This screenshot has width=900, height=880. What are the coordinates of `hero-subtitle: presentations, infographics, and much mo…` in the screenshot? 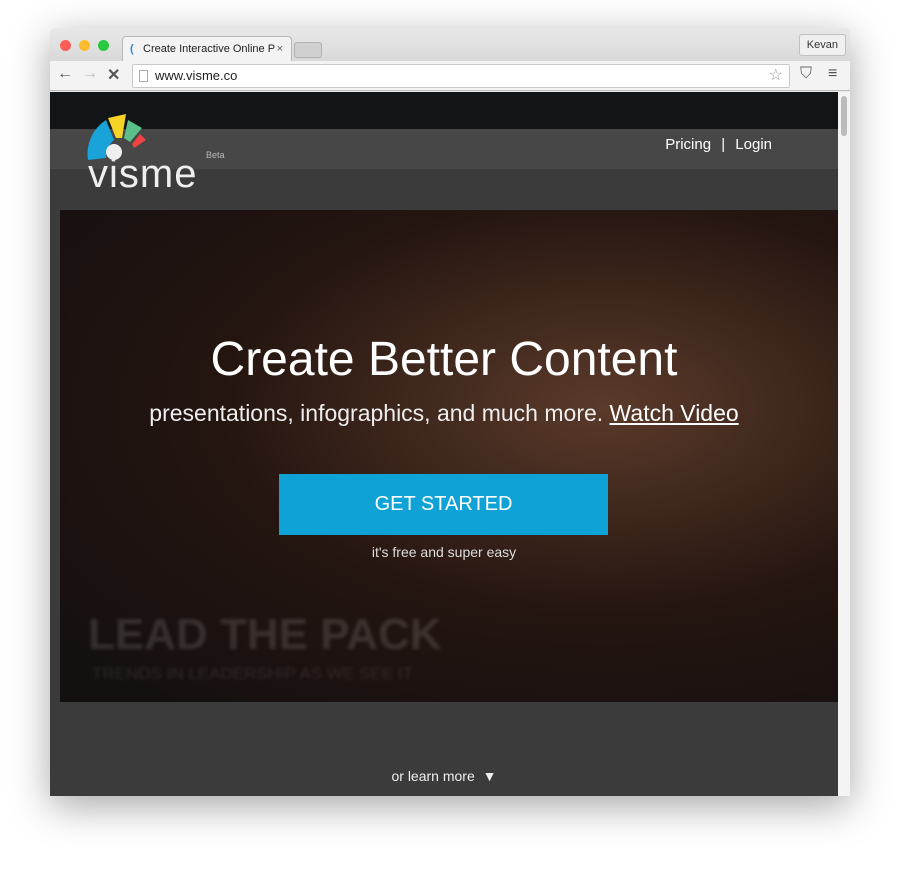 It's located at (444, 413).